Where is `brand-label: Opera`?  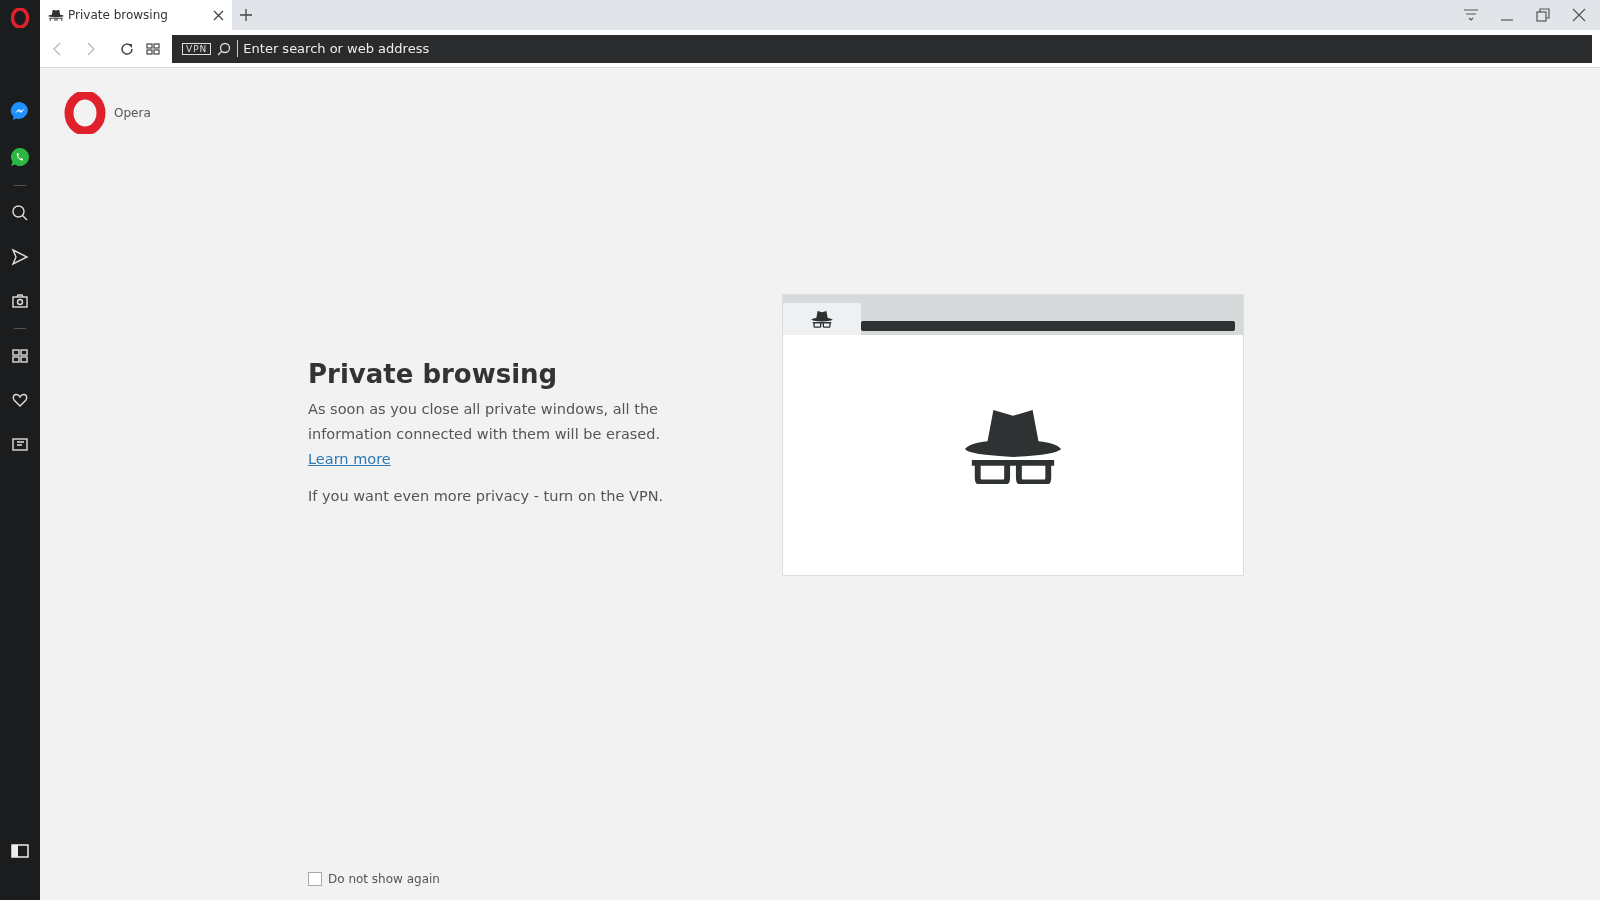 brand-label: Opera is located at coordinates (132, 113).